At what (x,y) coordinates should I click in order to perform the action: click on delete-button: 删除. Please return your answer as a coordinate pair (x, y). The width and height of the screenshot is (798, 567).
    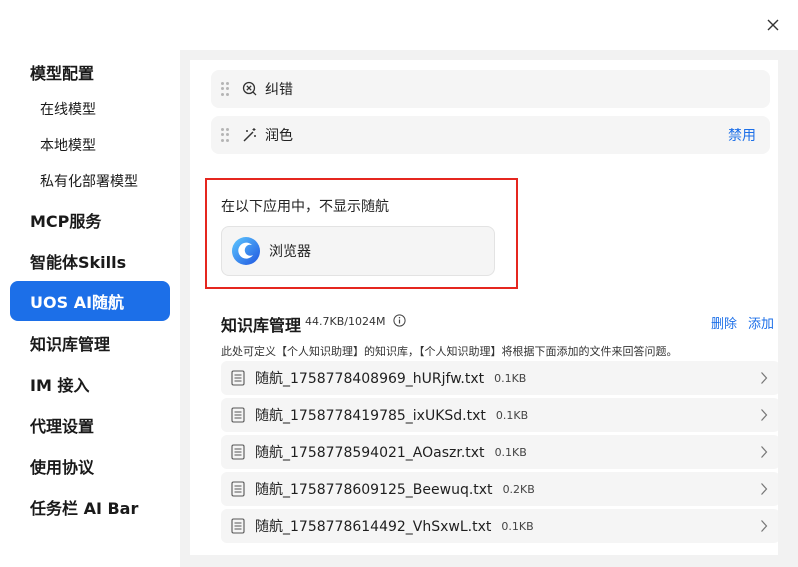
    Looking at the image, I should click on (724, 322).